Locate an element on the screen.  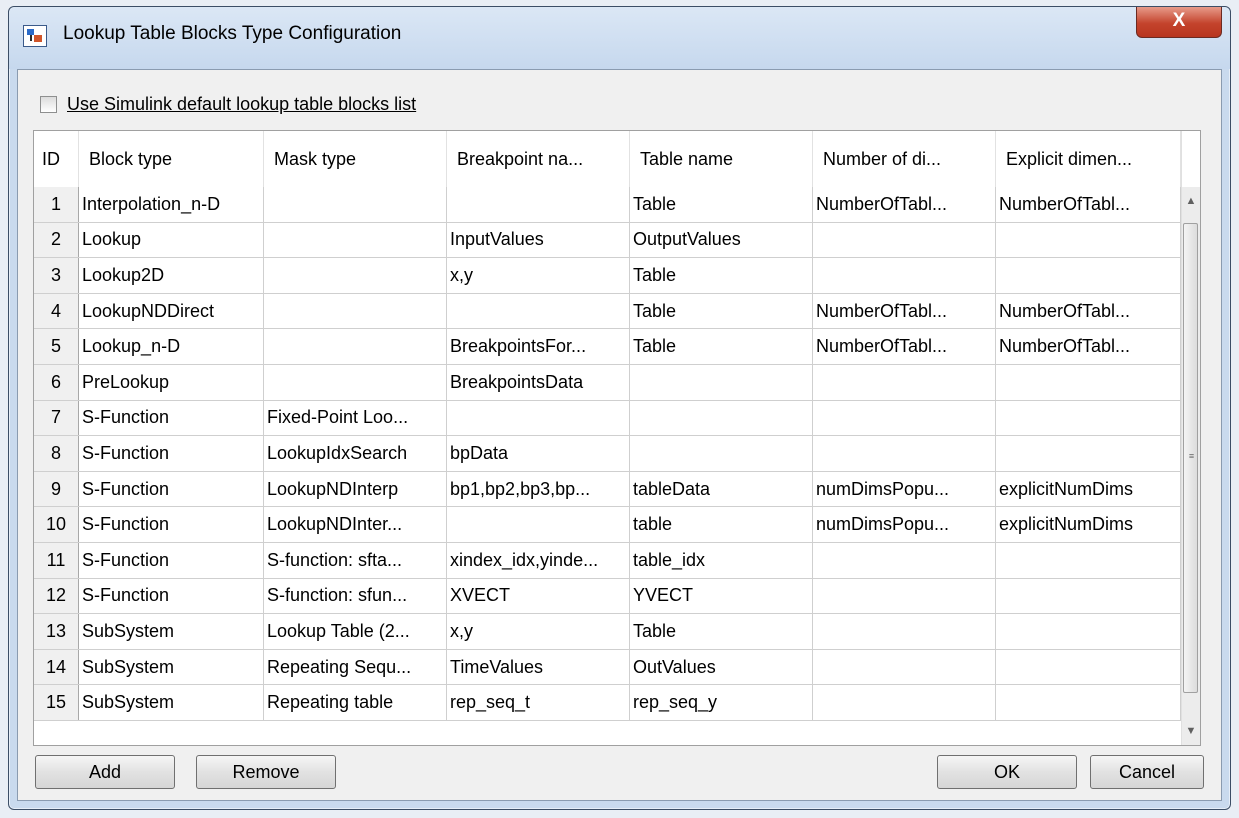
cell-table-name: rep_seq_y is located at coordinates (721, 702).